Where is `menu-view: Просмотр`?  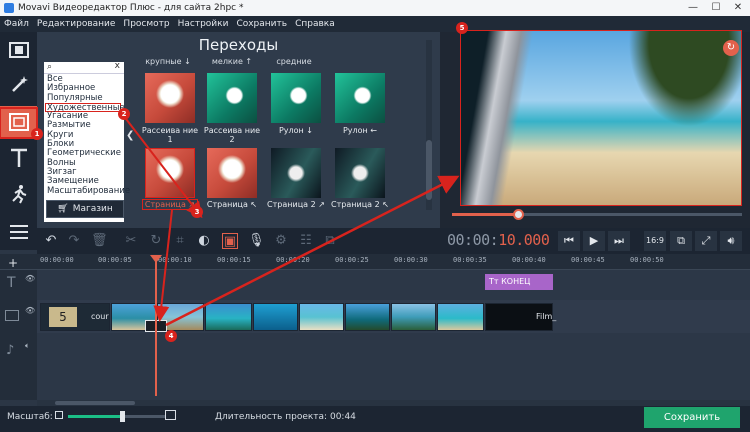 menu-view: Просмотр is located at coordinates (146, 24).